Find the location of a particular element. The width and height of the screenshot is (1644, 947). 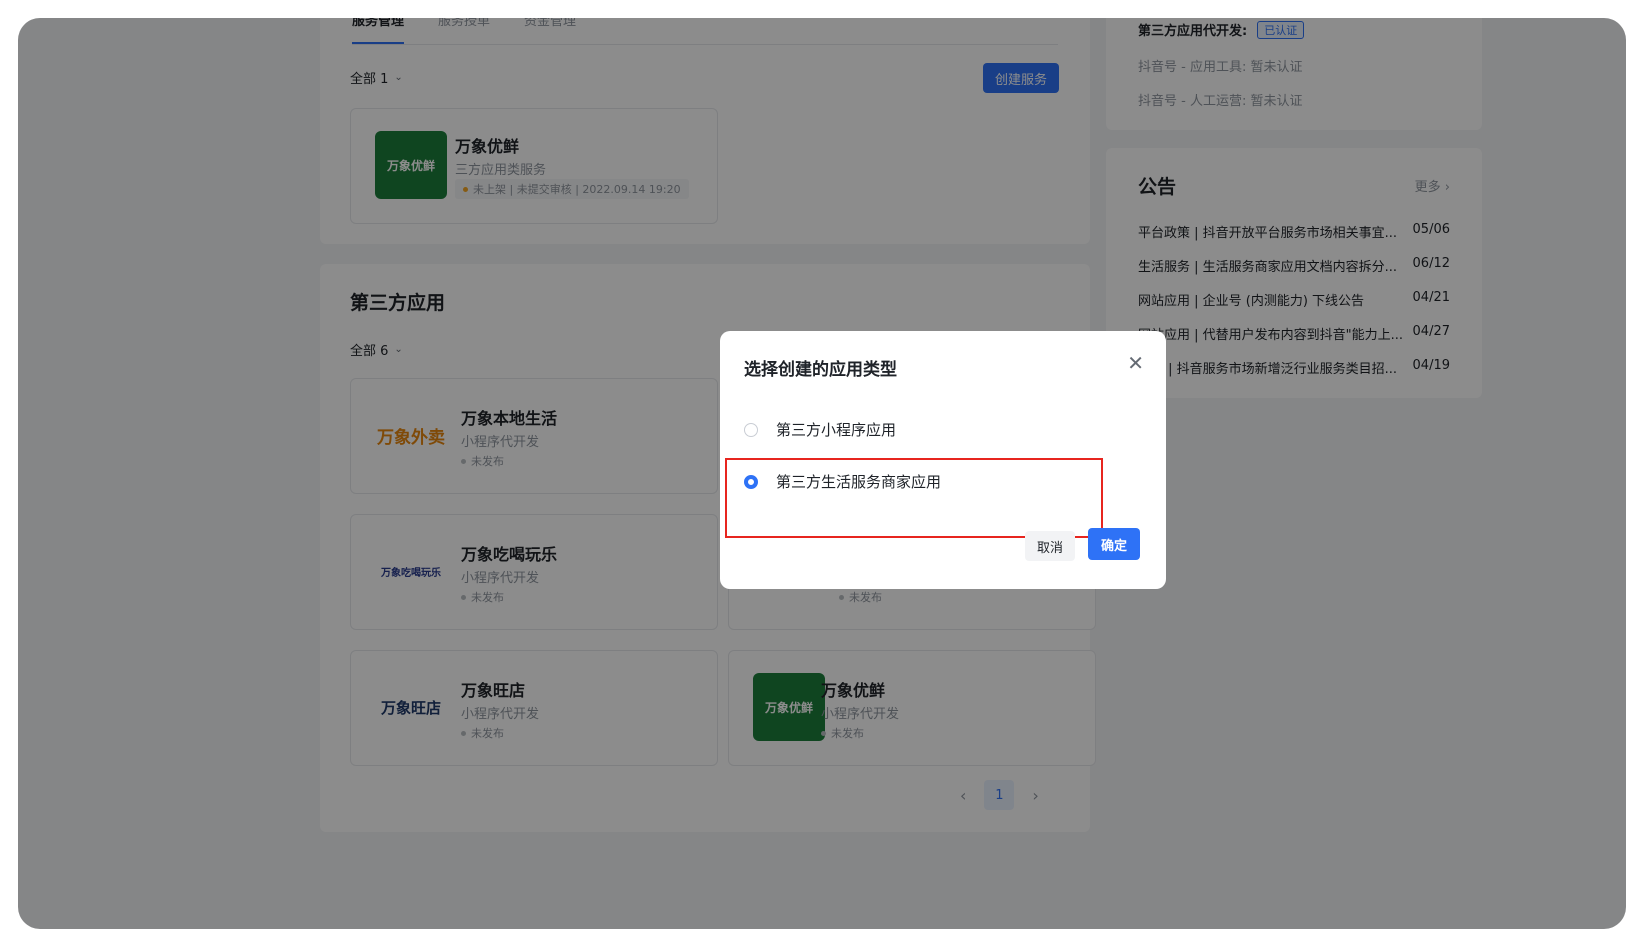

radio-unchecked-icon is located at coordinates (751, 429).